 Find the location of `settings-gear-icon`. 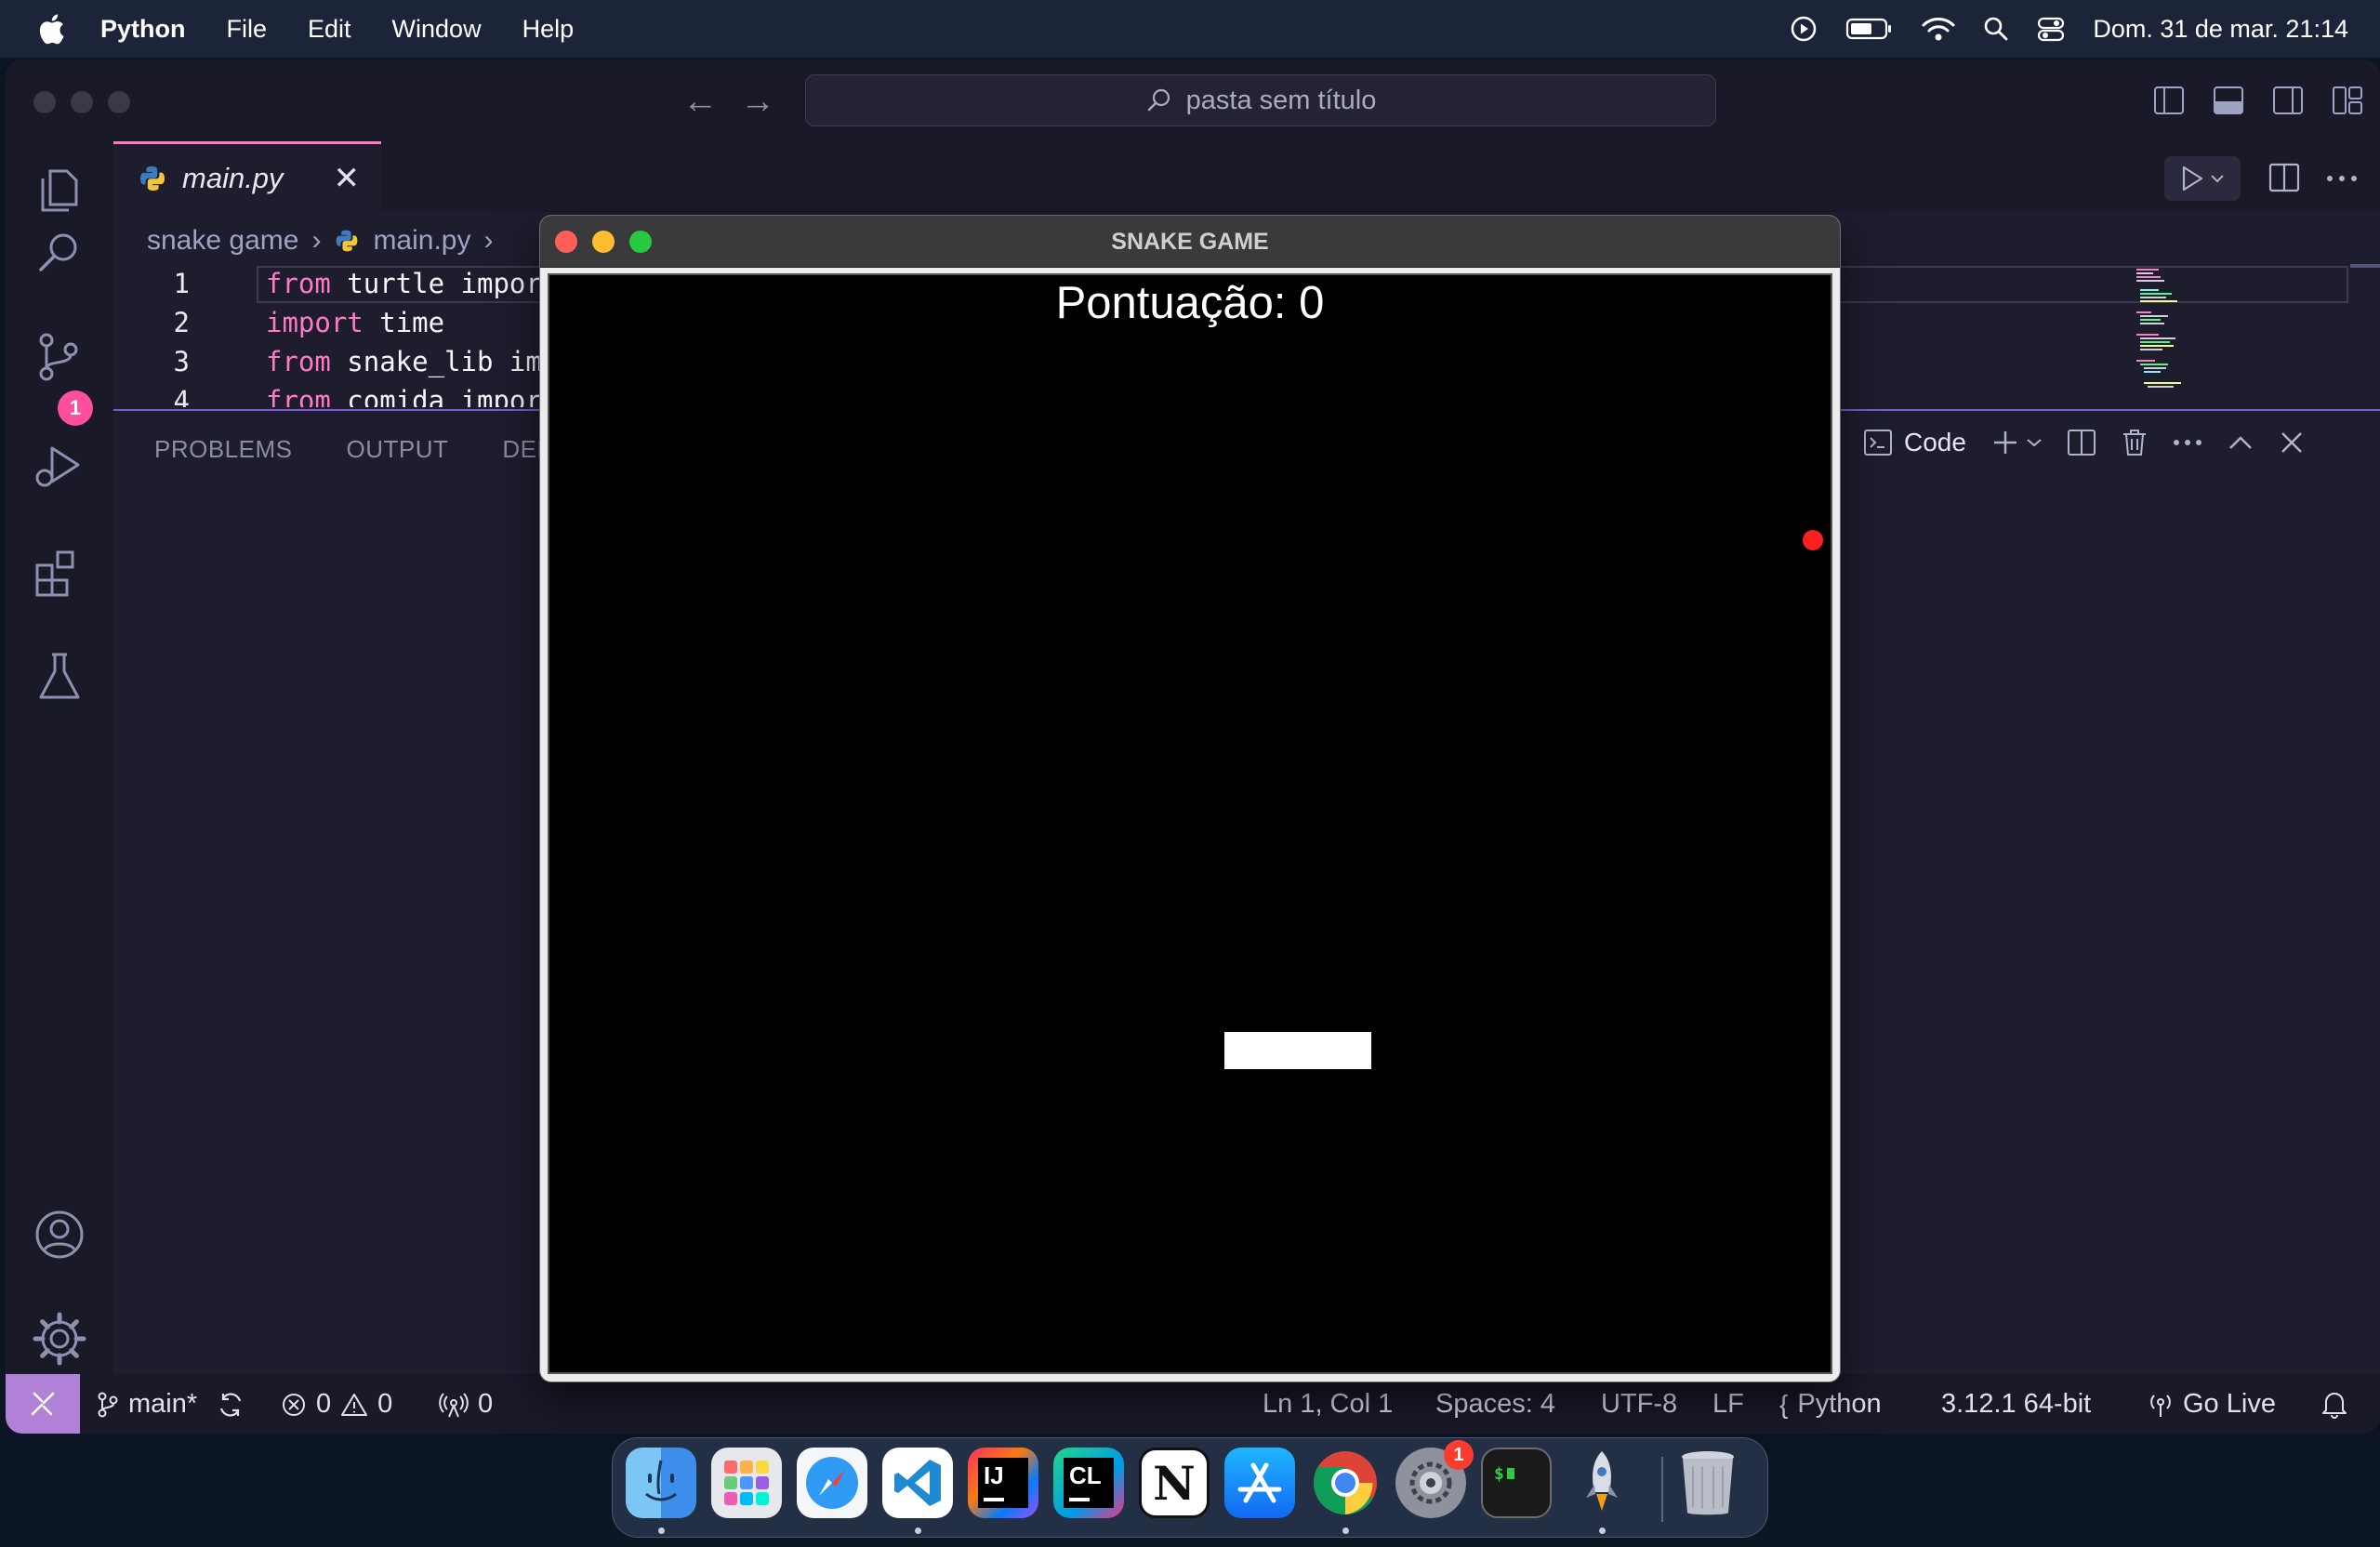

settings-gear-icon is located at coordinates (59, 1338).